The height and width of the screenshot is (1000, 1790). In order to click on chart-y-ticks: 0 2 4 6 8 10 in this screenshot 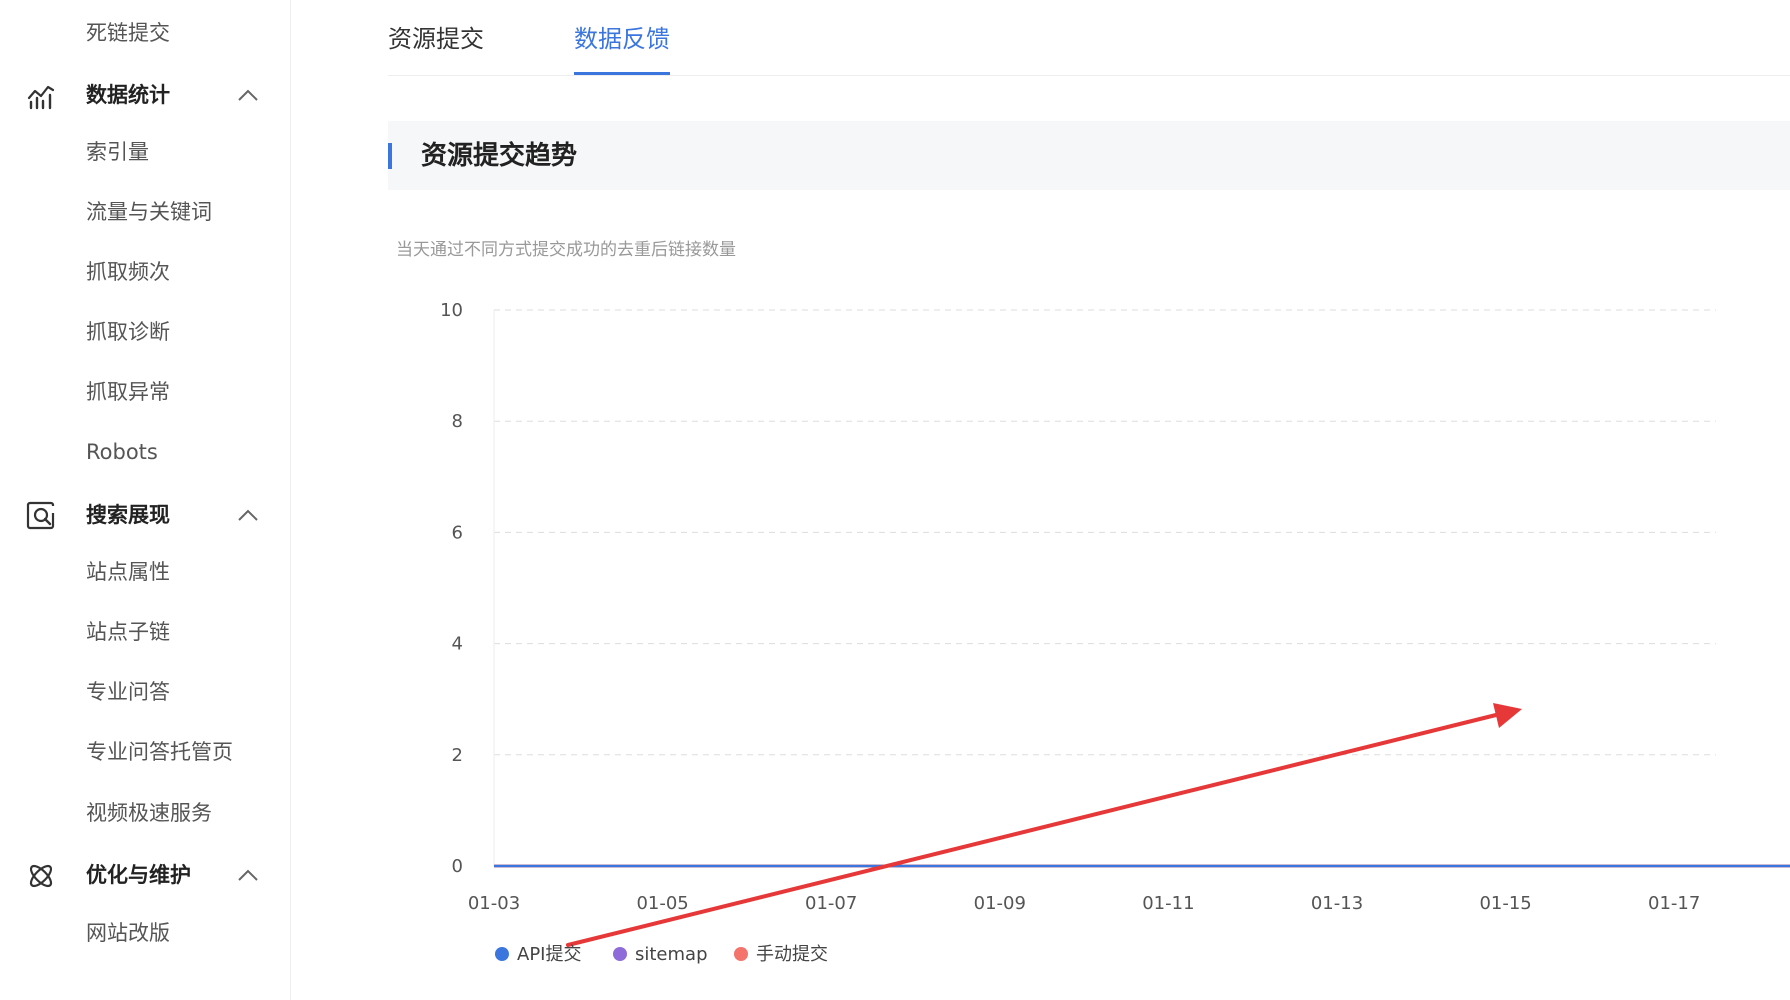, I will do `click(451, 588)`.